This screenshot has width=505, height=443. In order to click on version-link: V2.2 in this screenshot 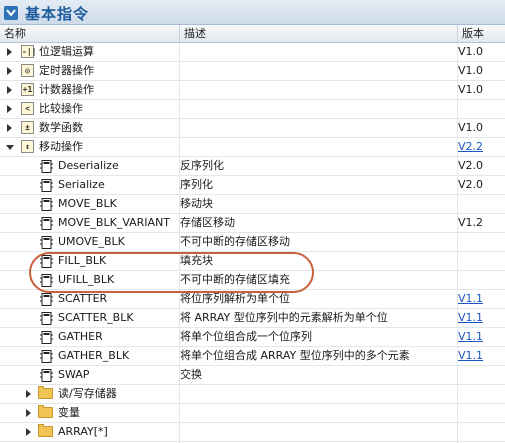, I will do `click(470, 146)`.